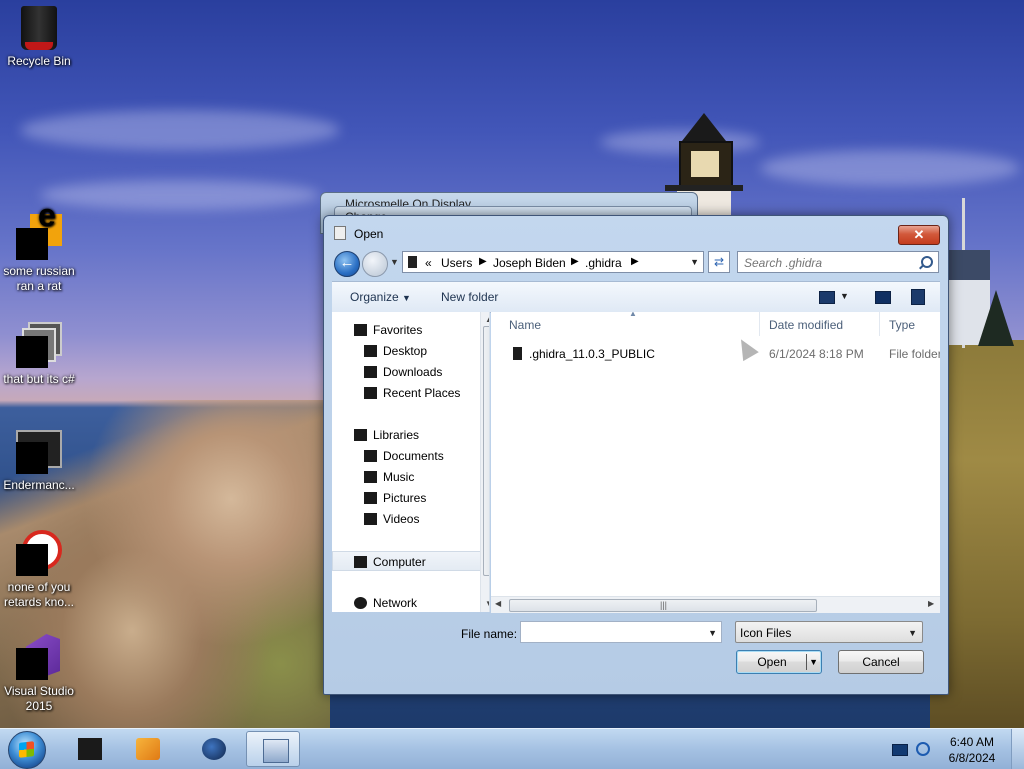 The width and height of the screenshot is (1024, 769). Describe the element at coordinates (663, 605) in the screenshot. I see `scrollbar-thumb: |||` at that location.